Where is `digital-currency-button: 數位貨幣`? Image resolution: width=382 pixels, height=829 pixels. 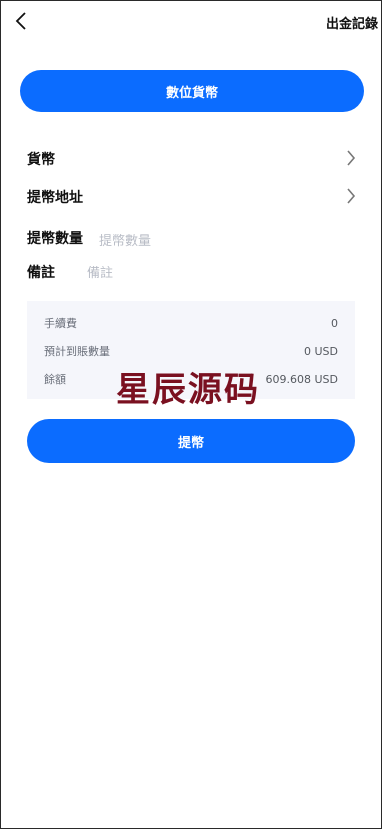
digital-currency-button: 數位貨幣 is located at coordinates (192, 91).